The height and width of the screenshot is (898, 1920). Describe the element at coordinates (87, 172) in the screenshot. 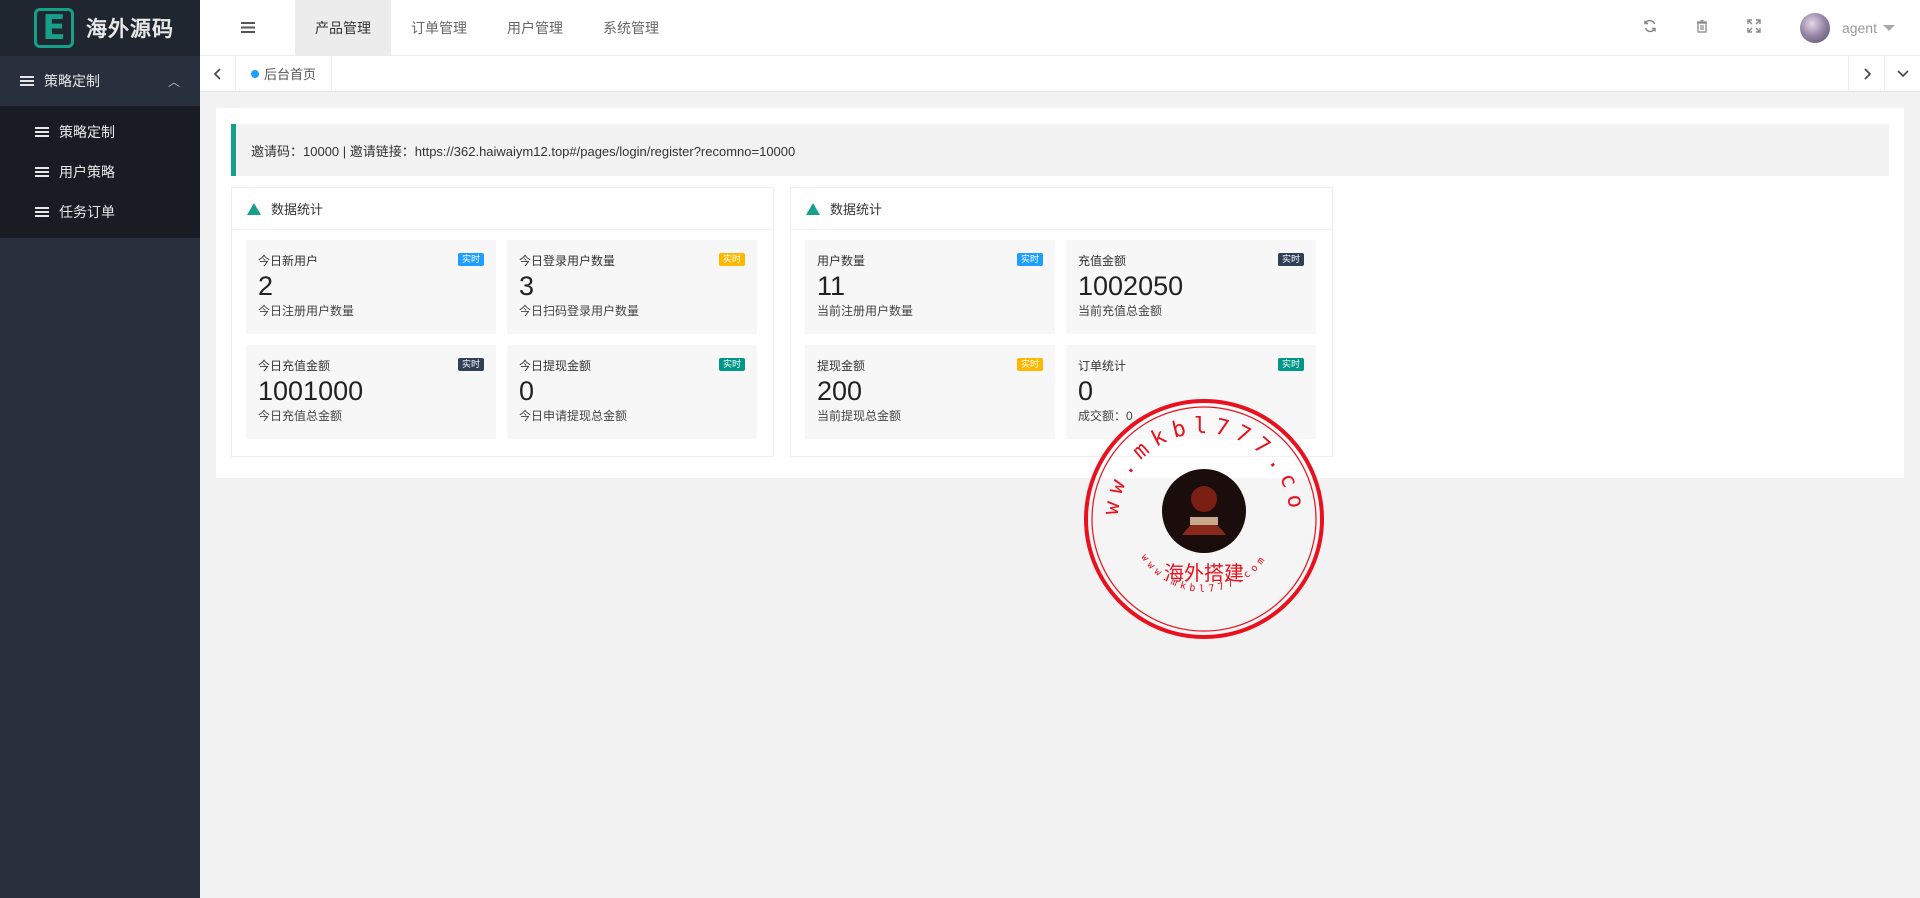

I see `sidebar-item-label: 用户策略` at that location.